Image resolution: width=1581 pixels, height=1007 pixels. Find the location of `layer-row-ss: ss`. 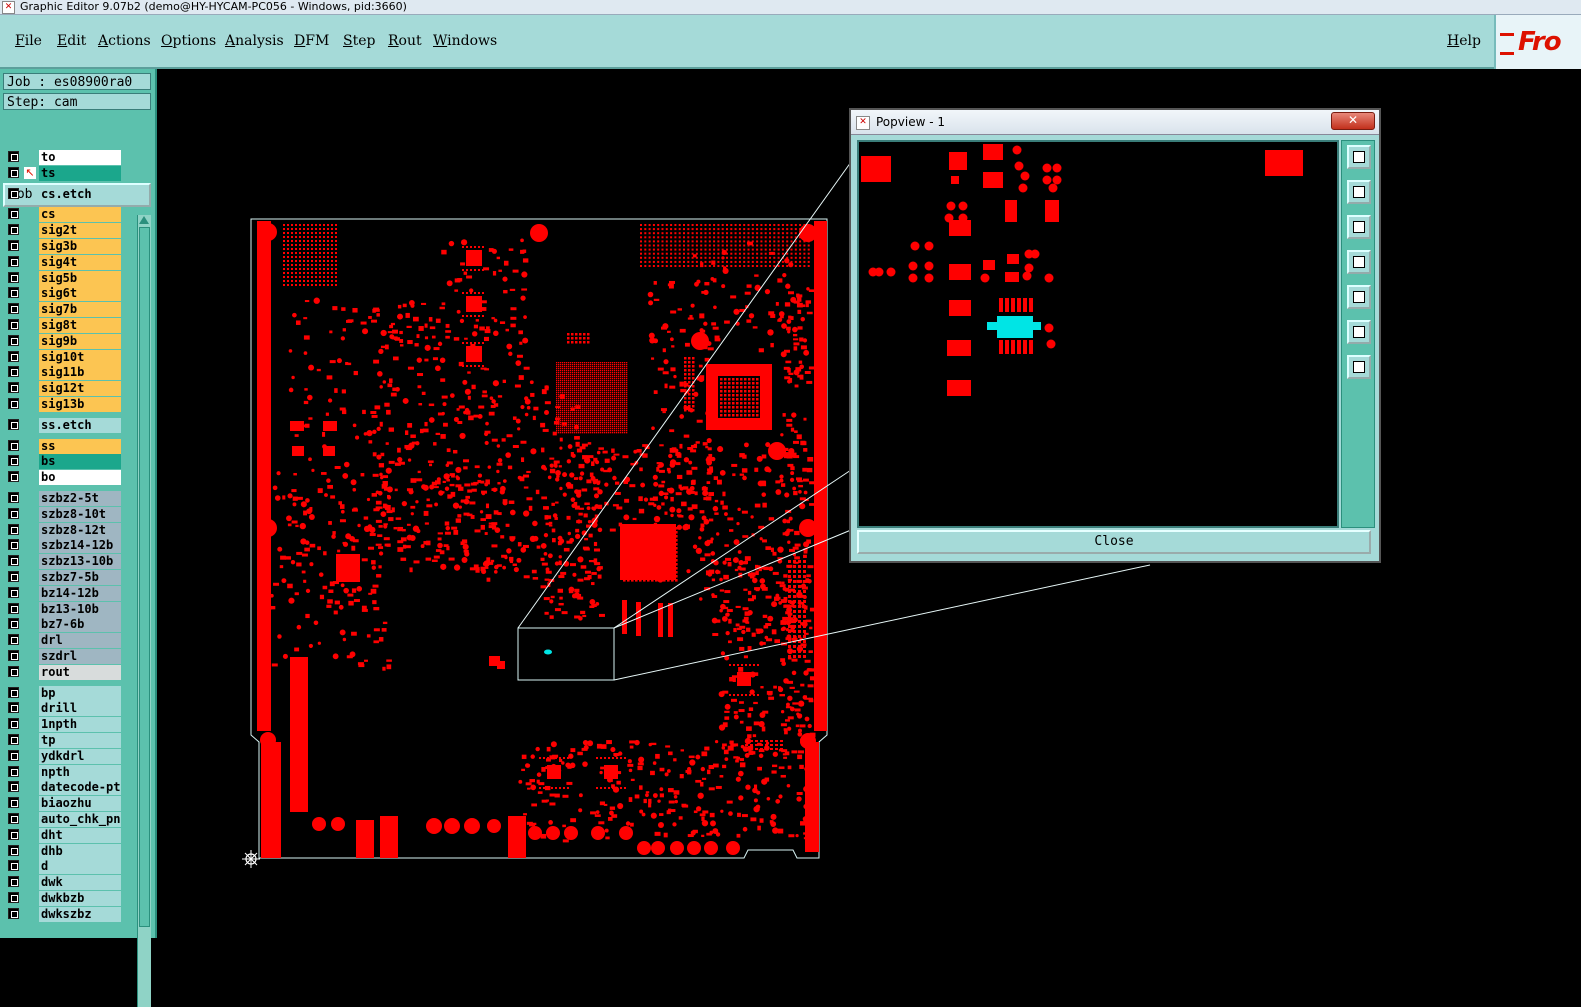

layer-row-ss: ss is located at coordinates (65, 446).